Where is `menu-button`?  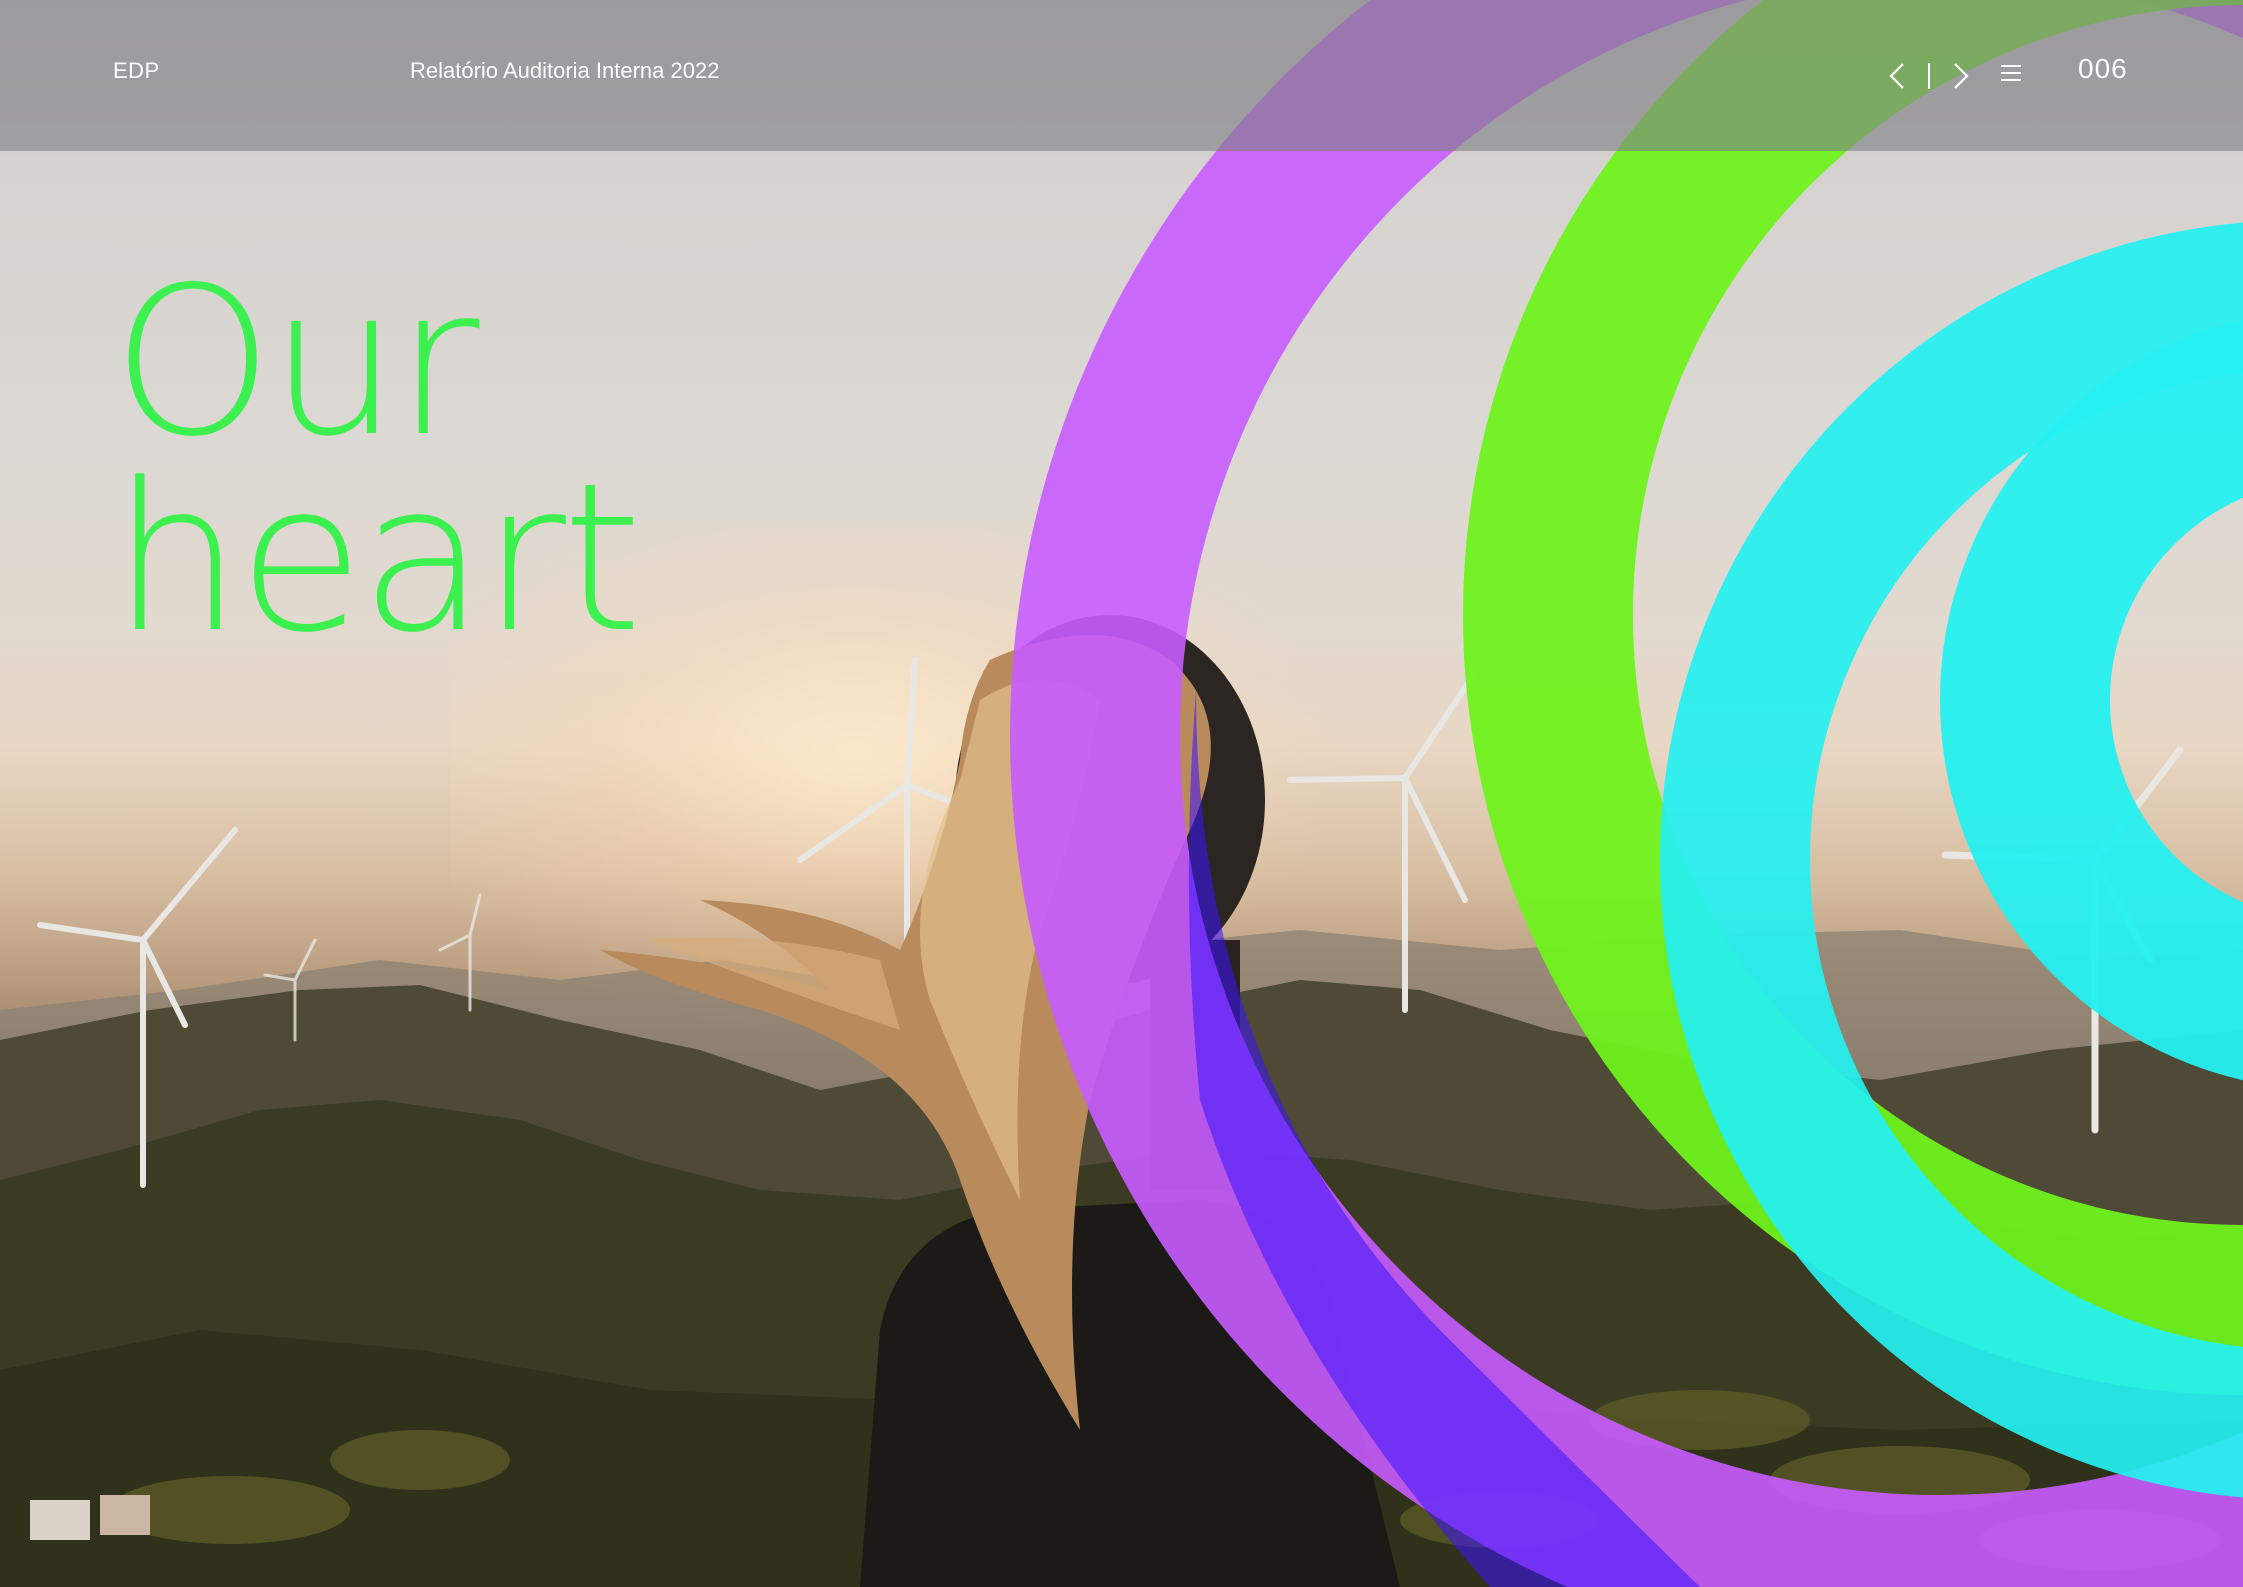
menu-button is located at coordinates (2014, 75).